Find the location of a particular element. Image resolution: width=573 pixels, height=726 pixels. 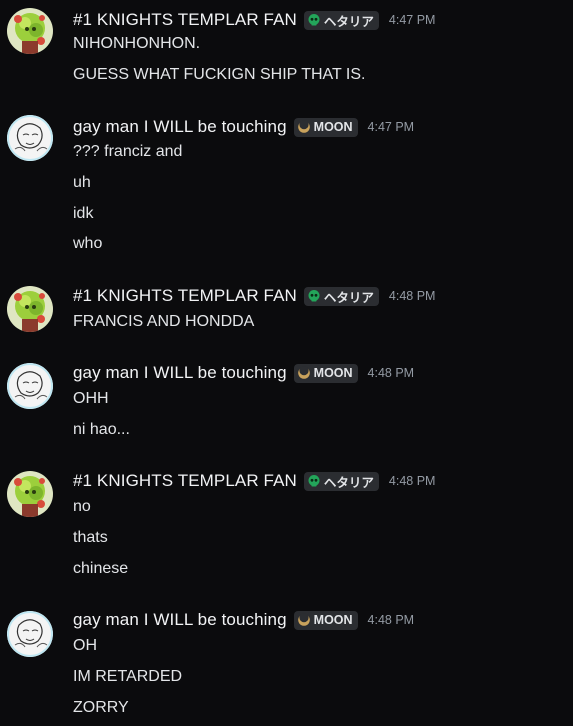

message-text: chinese is located at coordinates (101, 568).